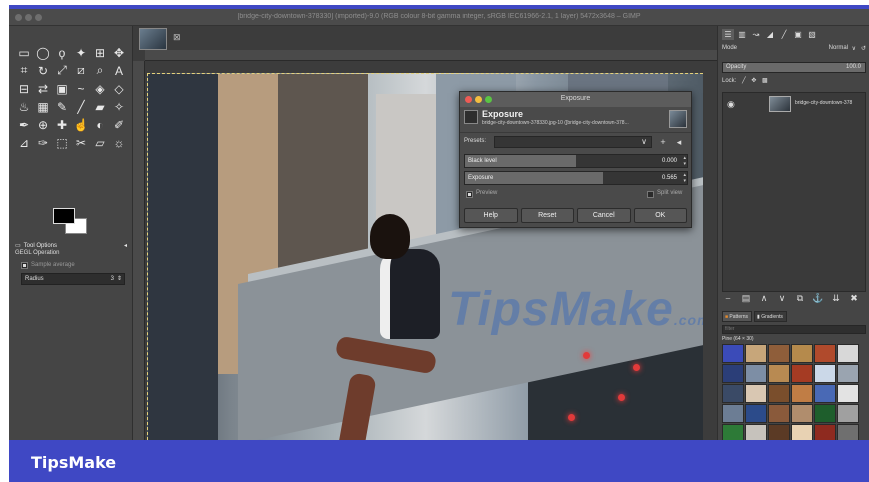  Describe the element at coordinates (119, 52) in the screenshot. I see `move-icon: ✥` at that location.